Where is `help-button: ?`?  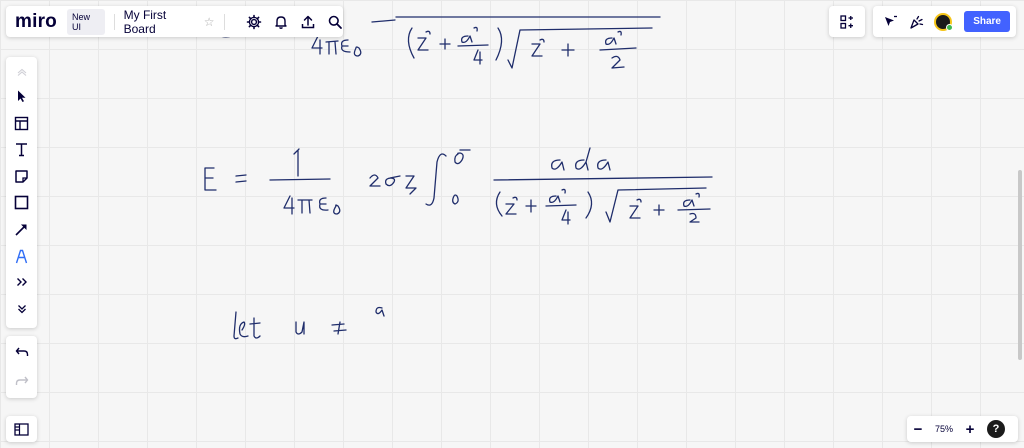 help-button: ? is located at coordinates (996, 429).